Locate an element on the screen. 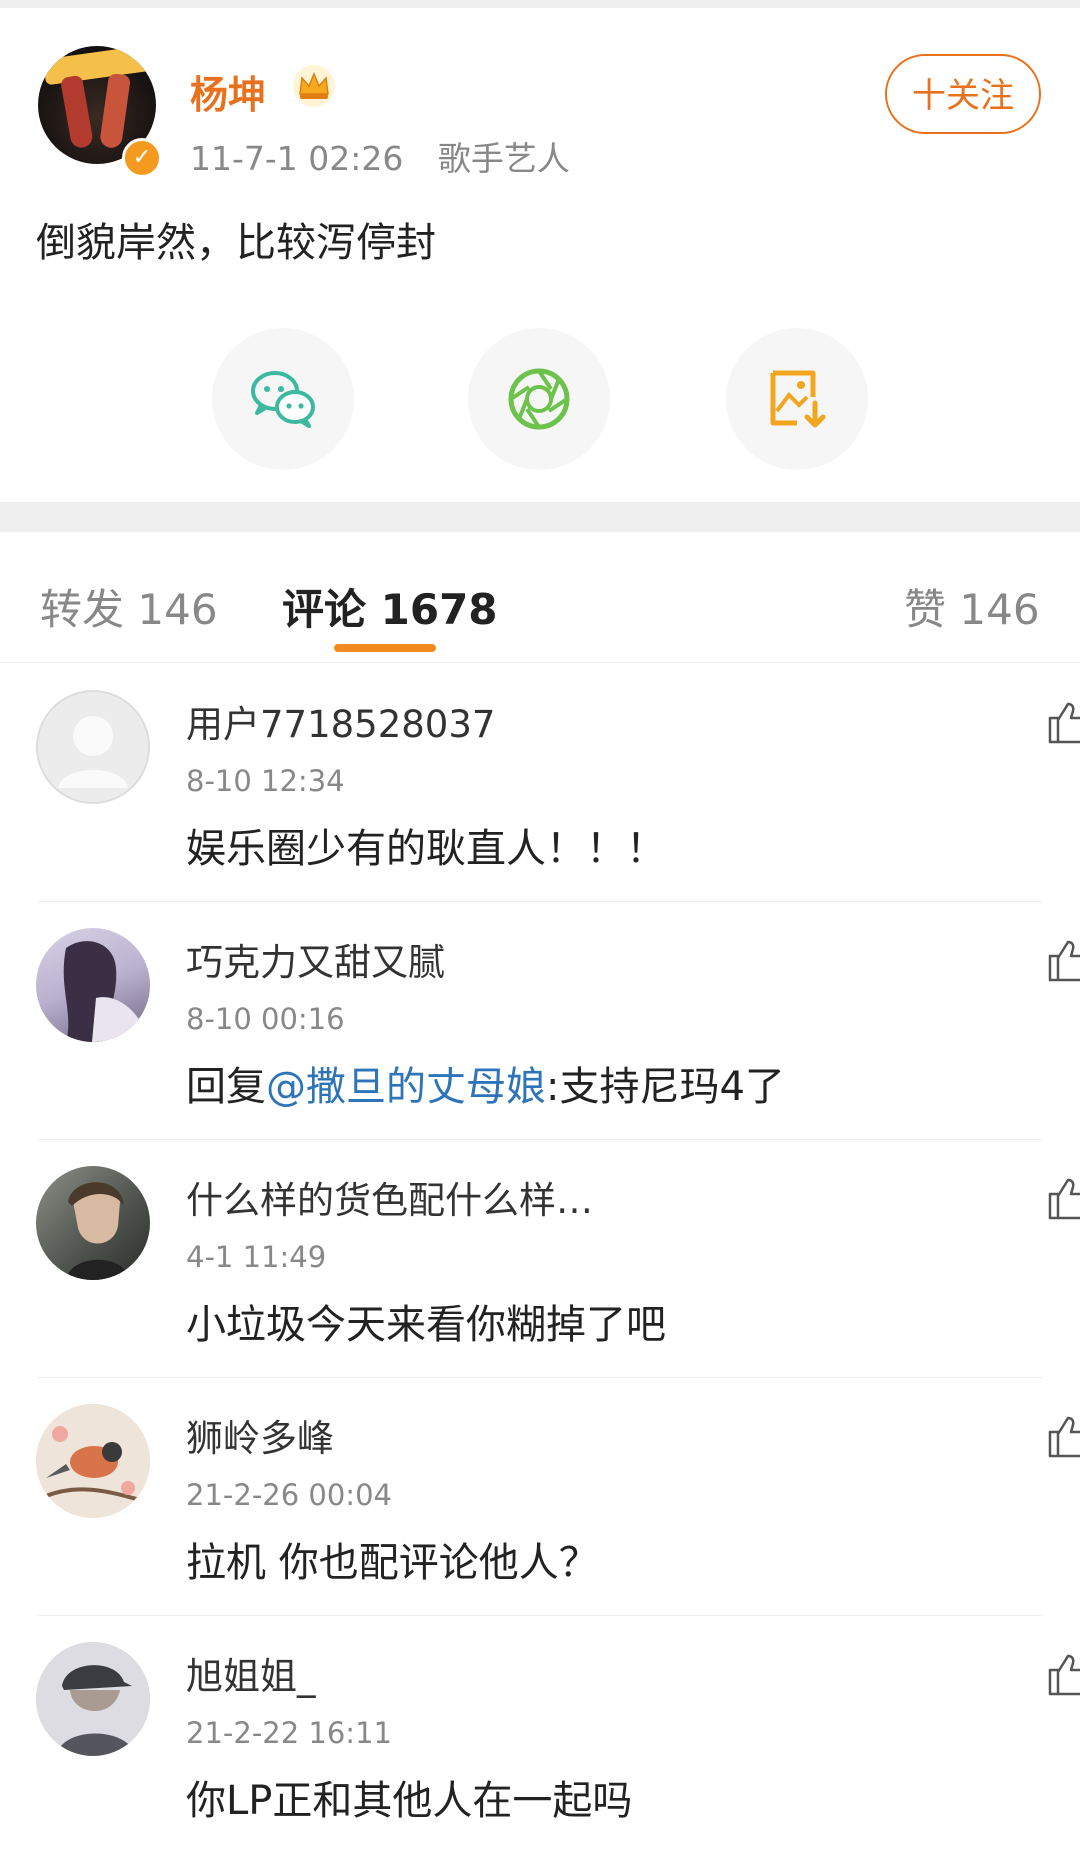 The height and width of the screenshot is (1854, 1080). comment-author: 巧克力又甜又腻 is located at coordinates (315, 959).